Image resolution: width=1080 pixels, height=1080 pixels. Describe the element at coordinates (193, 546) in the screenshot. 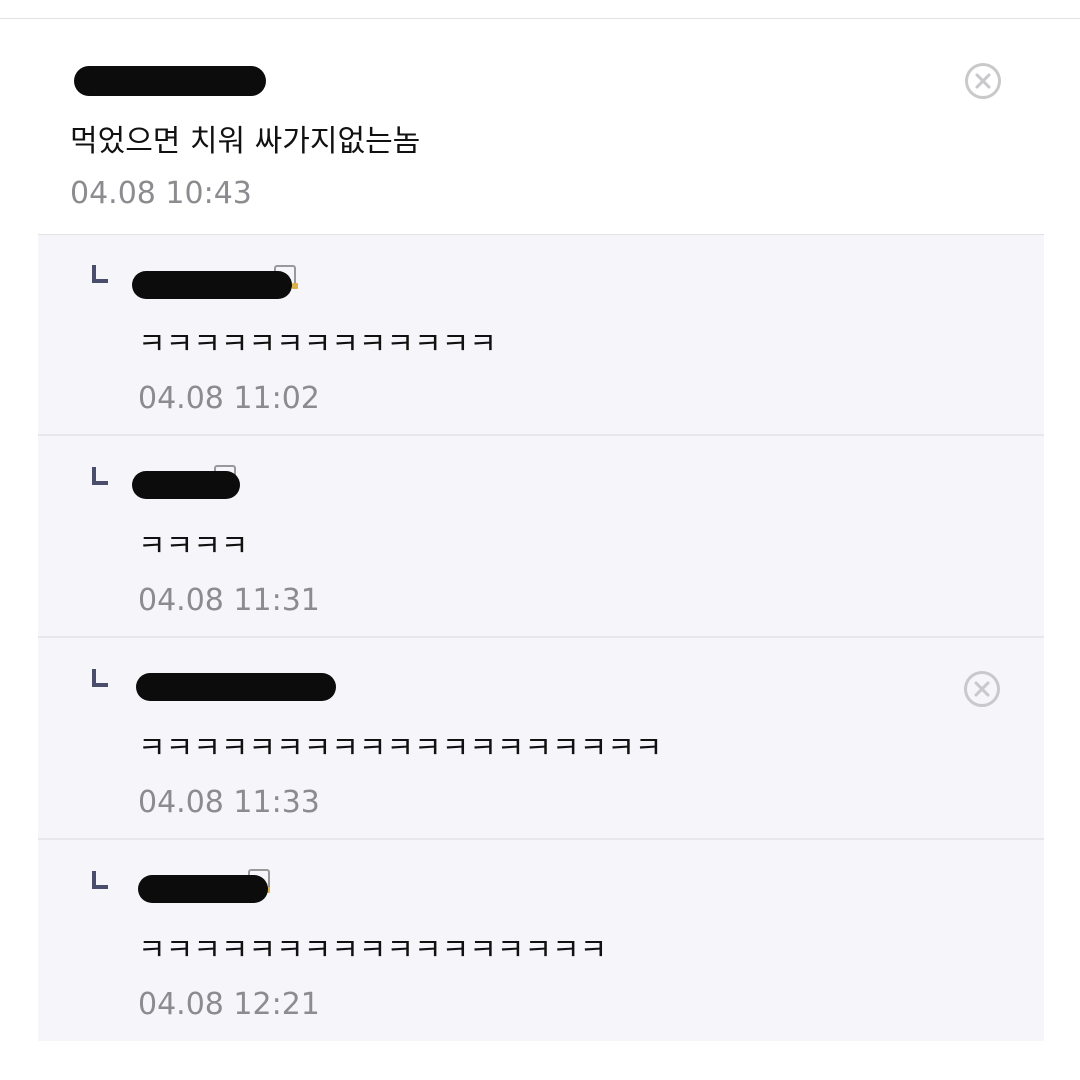

I see `reply-text: ㅋㅋㅋㅋ` at that location.